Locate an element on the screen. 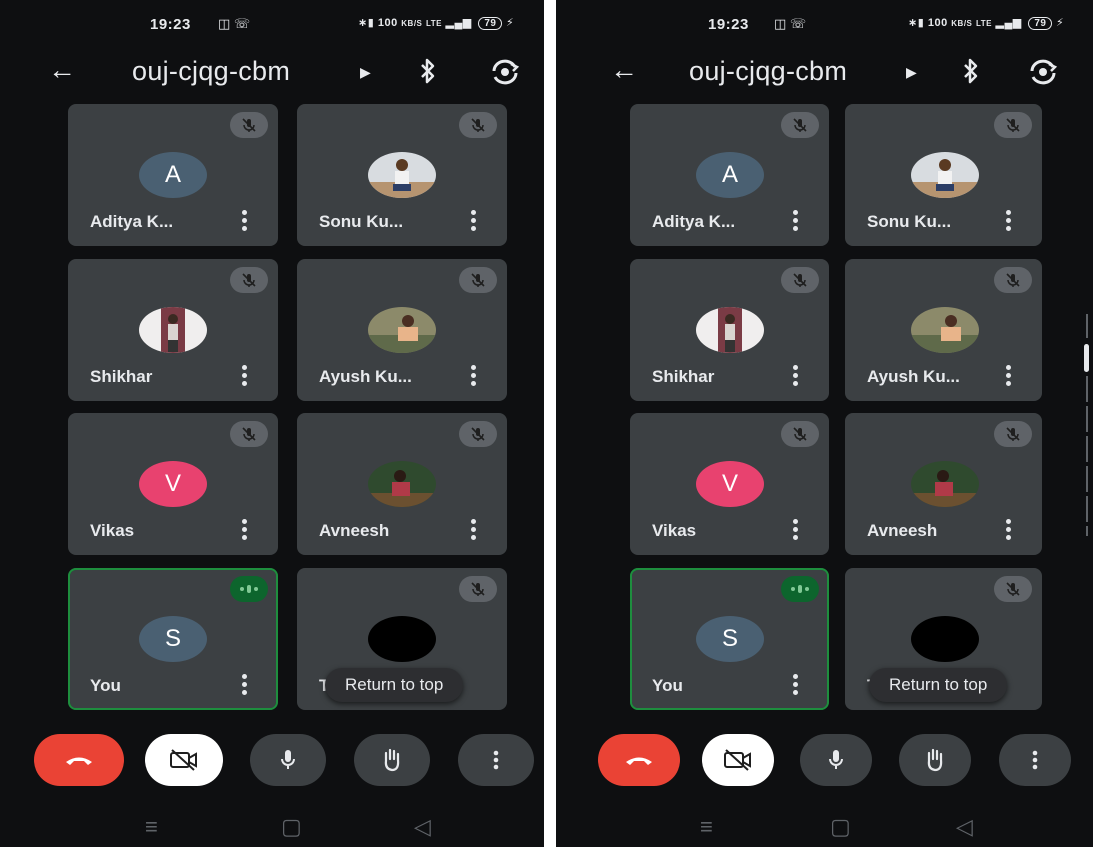  net-unit: KB/S is located at coordinates (962, 23).